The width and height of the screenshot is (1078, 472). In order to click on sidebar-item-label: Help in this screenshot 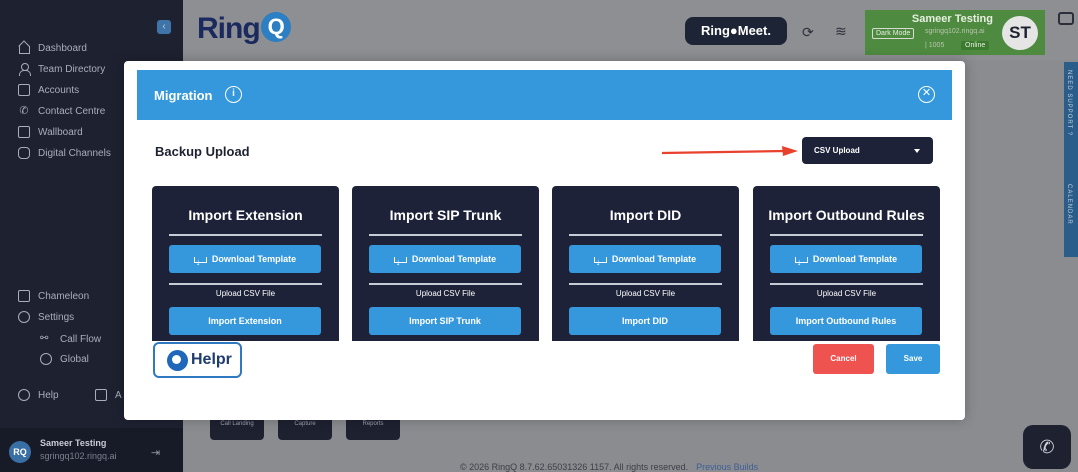, I will do `click(48, 395)`.